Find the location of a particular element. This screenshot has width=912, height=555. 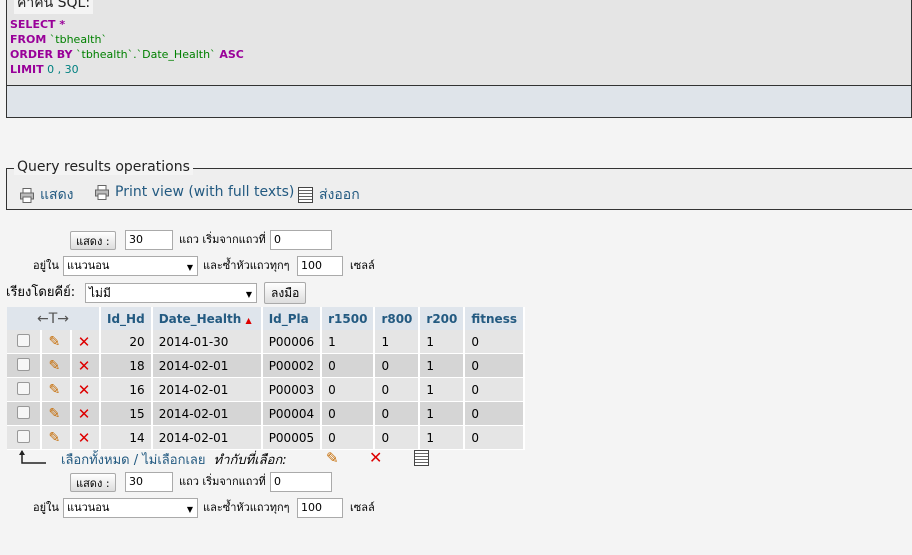

cell-id-pla: P00006 is located at coordinates (292, 342).